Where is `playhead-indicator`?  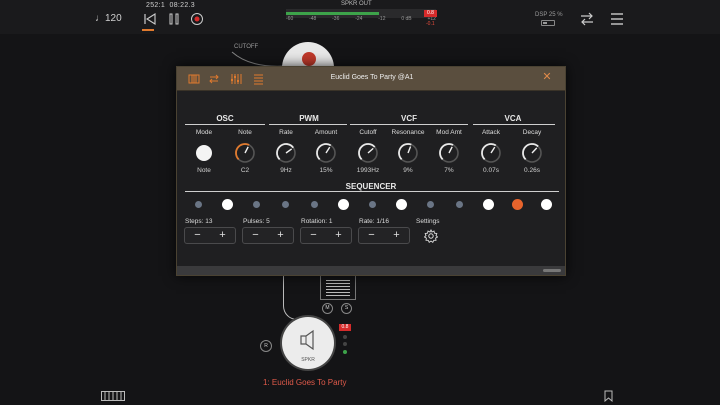
playhead-indicator is located at coordinates (148, 30).